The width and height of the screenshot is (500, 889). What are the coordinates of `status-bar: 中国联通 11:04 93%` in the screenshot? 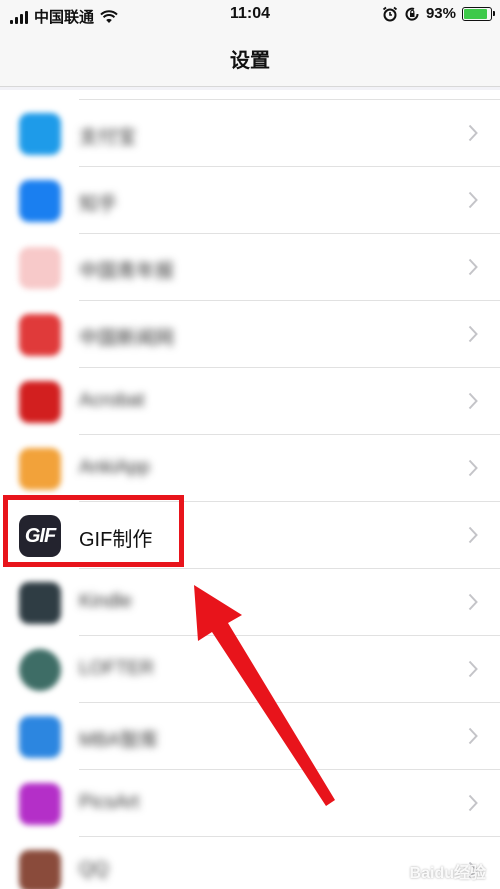 It's located at (250, 15).